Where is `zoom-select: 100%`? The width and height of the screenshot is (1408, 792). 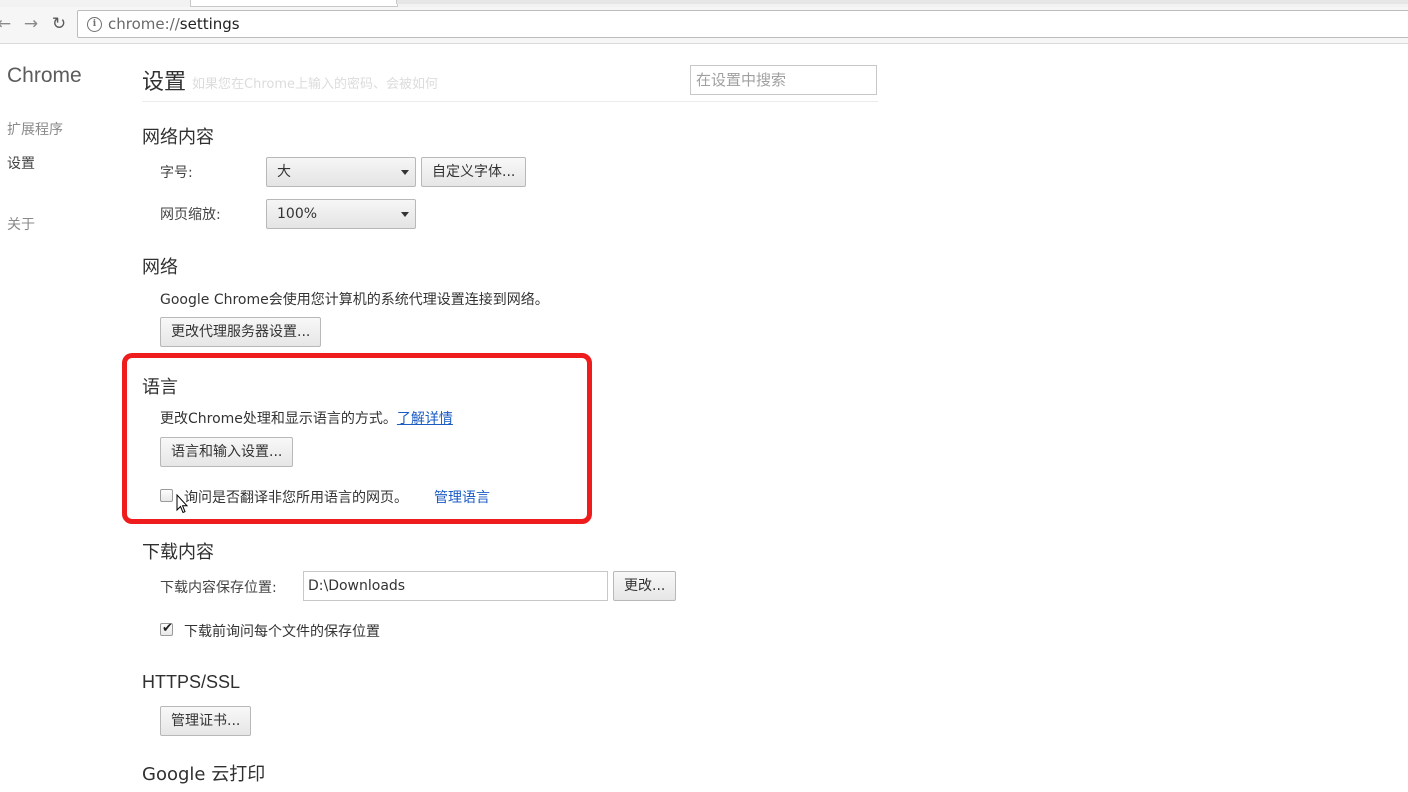
zoom-select: 100% is located at coordinates (341, 214).